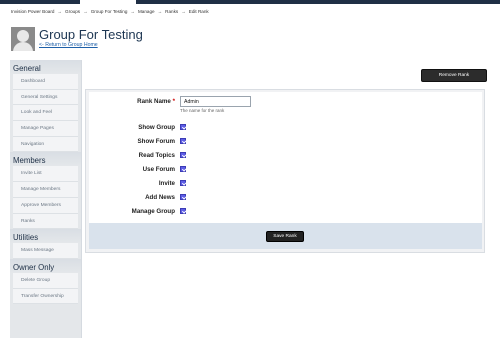 This screenshot has width=500, height=338. Describe the element at coordinates (173, 101) in the screenshot. I see `required-mark: *` at that location.